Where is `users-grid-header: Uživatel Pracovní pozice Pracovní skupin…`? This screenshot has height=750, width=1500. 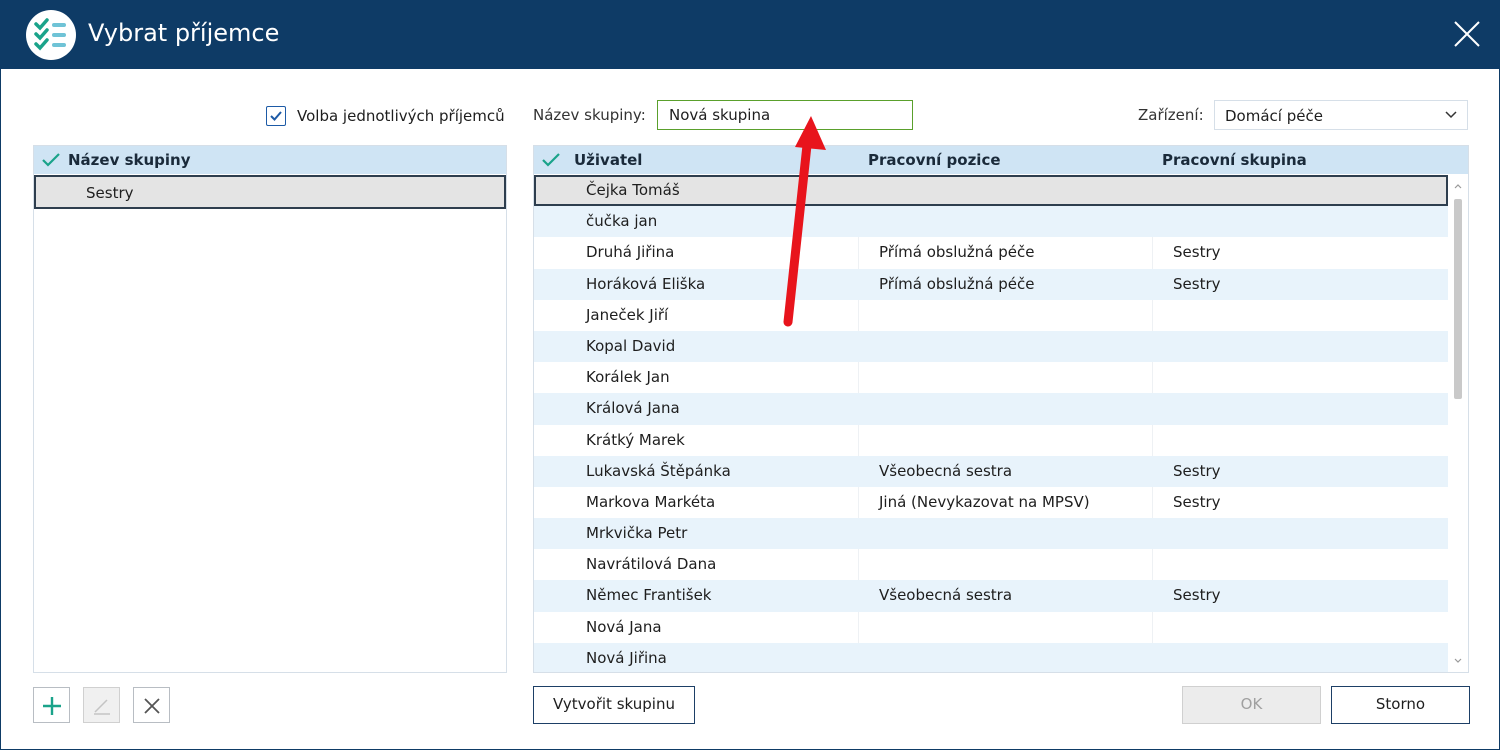 users-grid-header: Uživatel Pracovní pozice Pracovní skupin… is located at coordinates (1001, 160).